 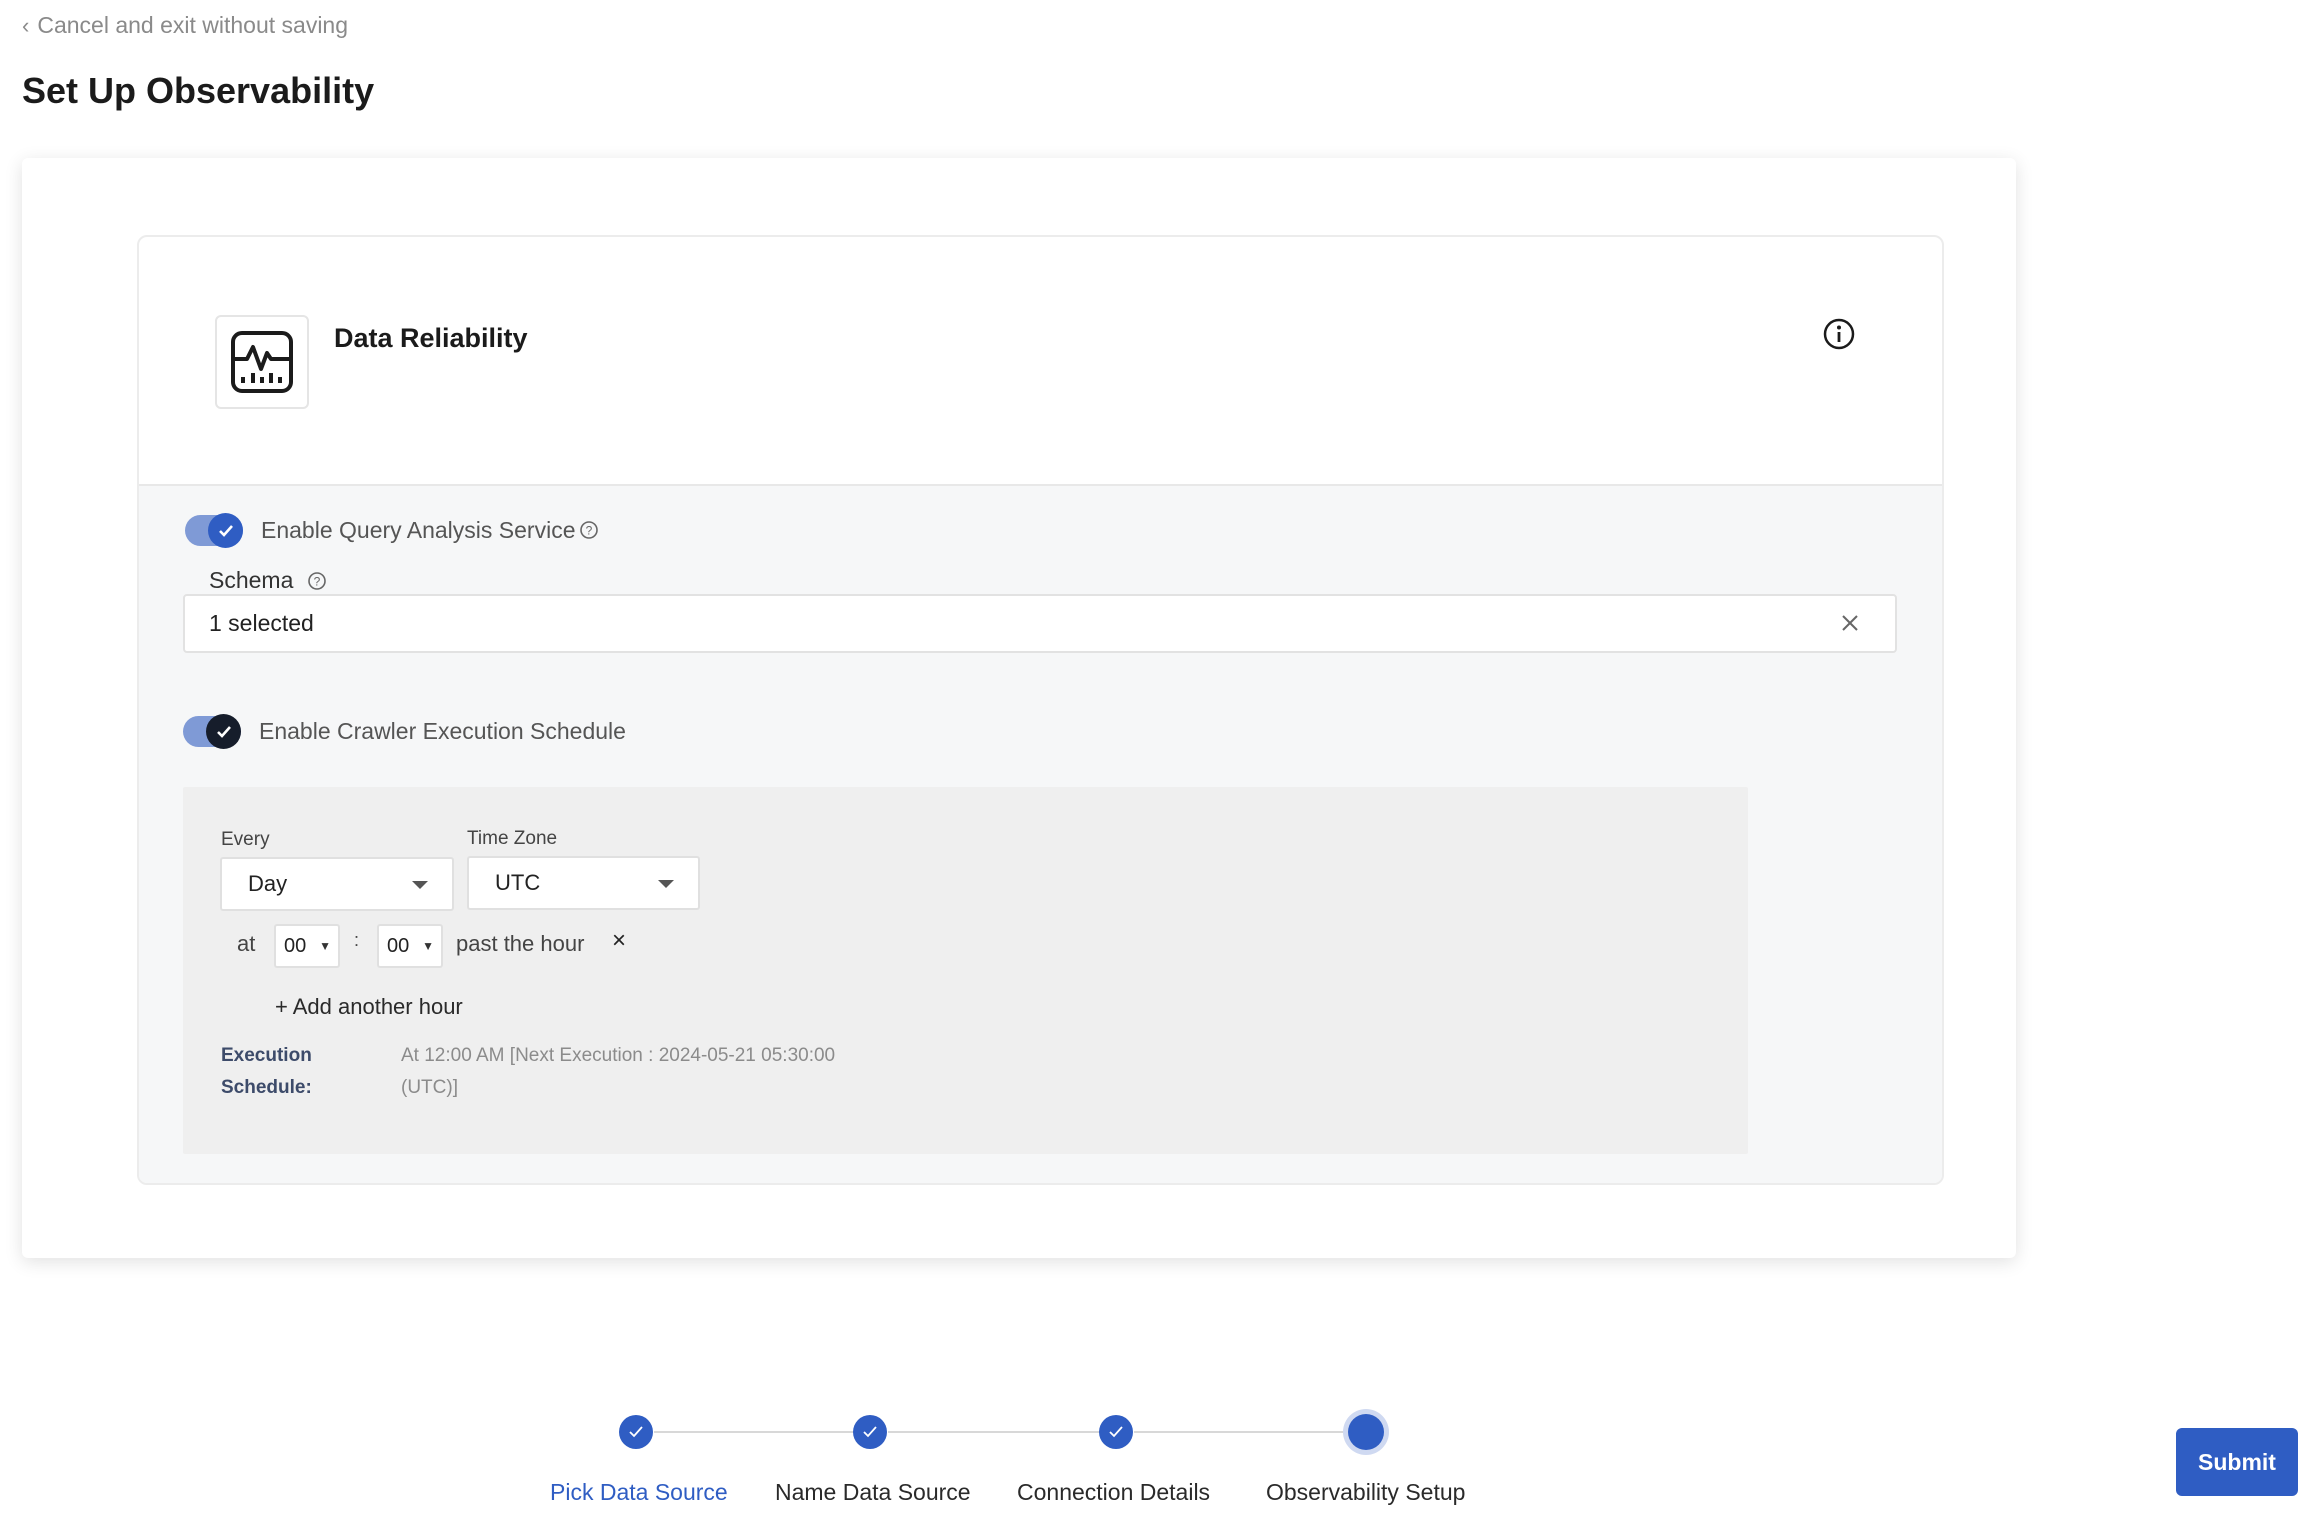 I want to click on monitor-chart-icon, so click(x=262, y=362).